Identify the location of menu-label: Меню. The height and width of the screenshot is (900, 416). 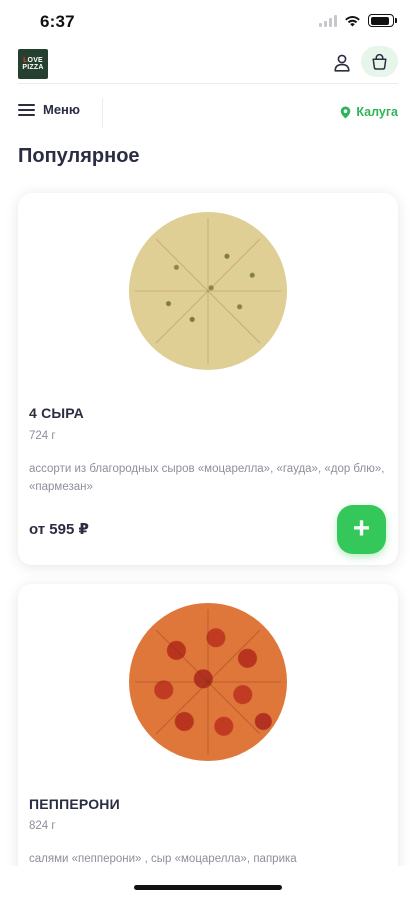
(62, 109).